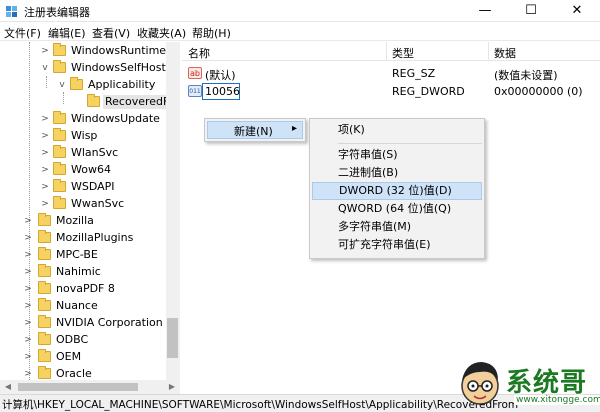  I want to click on scroll-left-icon: ◀, so click(8, 387).